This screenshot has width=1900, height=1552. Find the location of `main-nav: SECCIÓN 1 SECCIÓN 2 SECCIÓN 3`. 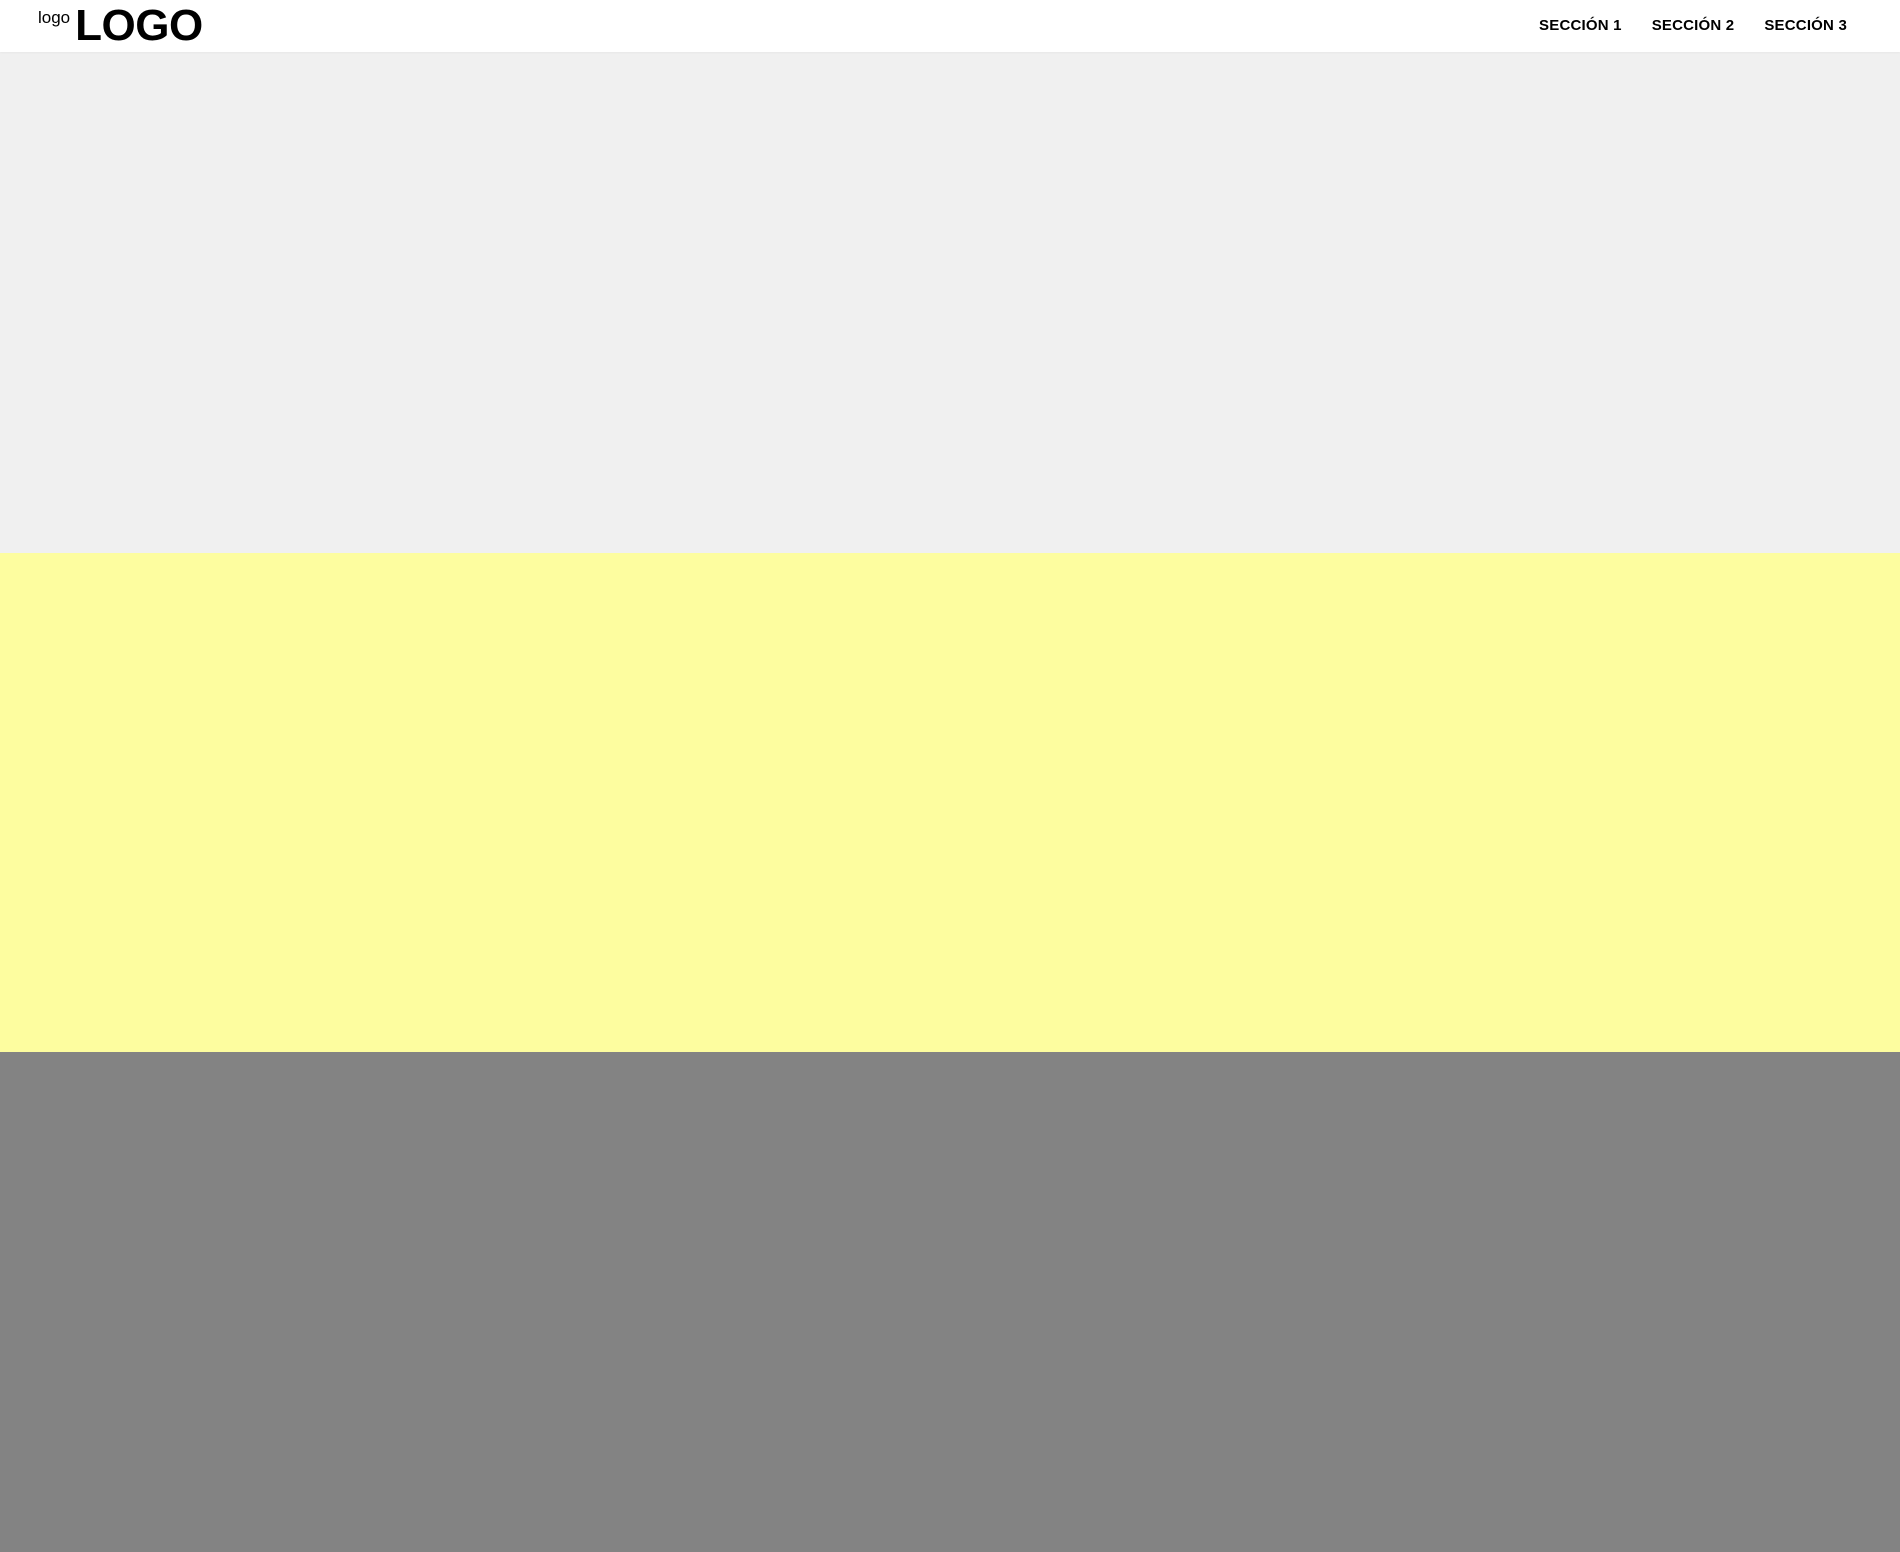

main-nav: SECCIÓN 1 SECCIÓN 2 SECCIÓN 3 is located at coordinates (1693, 25).